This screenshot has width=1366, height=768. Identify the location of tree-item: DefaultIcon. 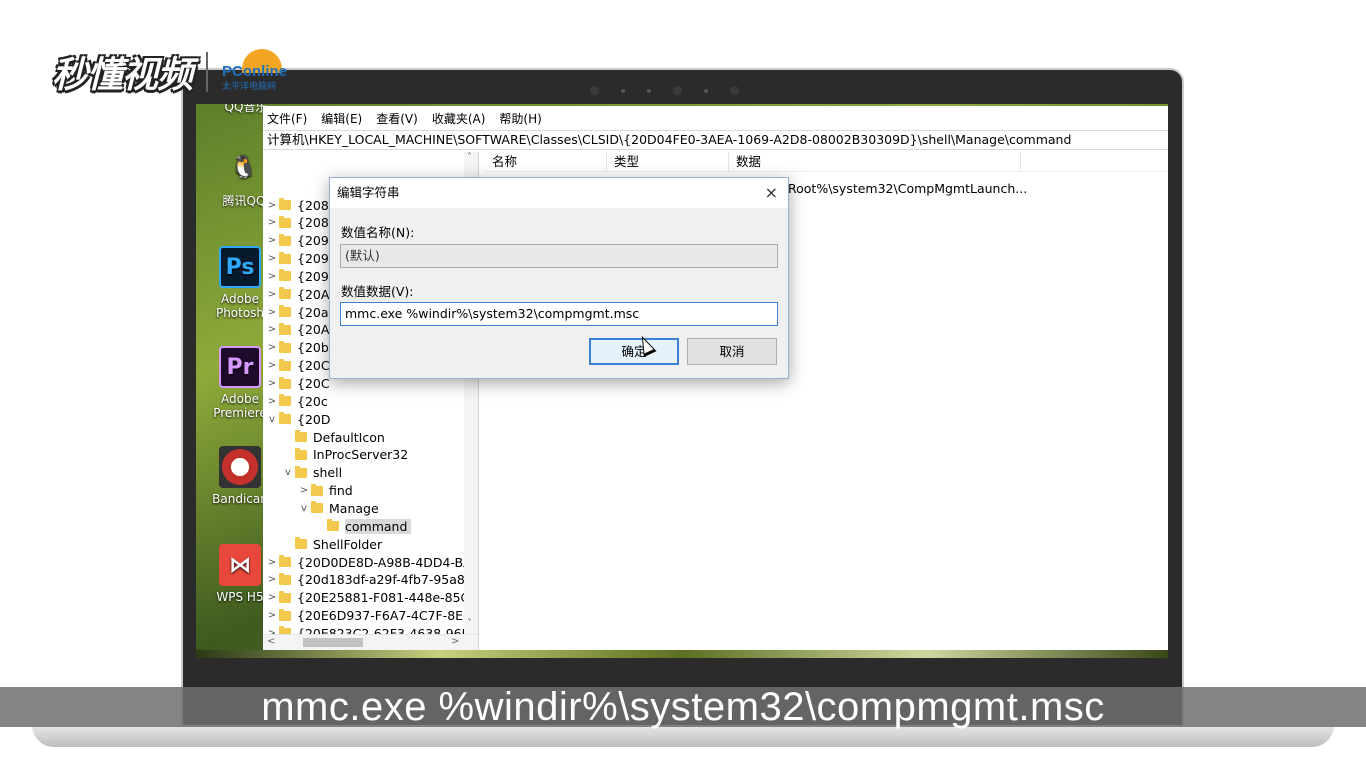
(333, 437).